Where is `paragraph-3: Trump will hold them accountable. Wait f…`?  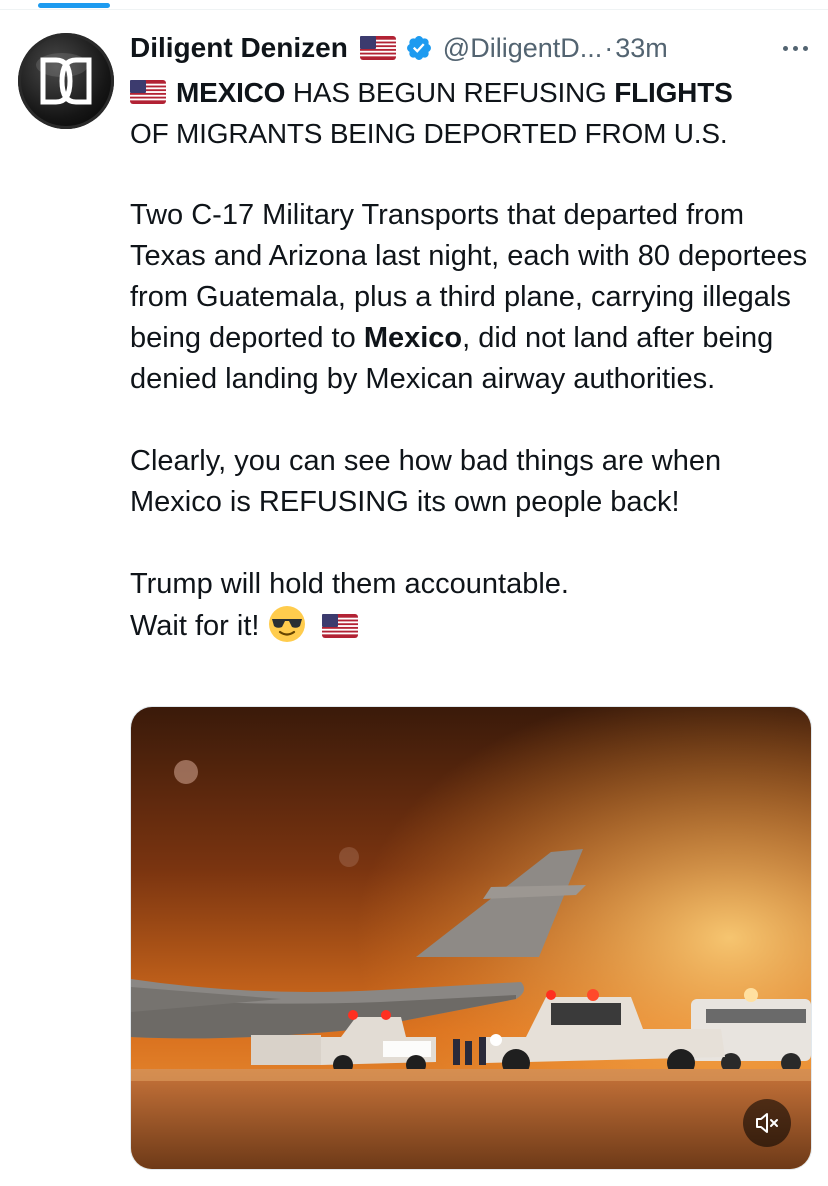 paragraph-3: Trump will hold them accountable. Wait f… is located at coordinates (475, 605).